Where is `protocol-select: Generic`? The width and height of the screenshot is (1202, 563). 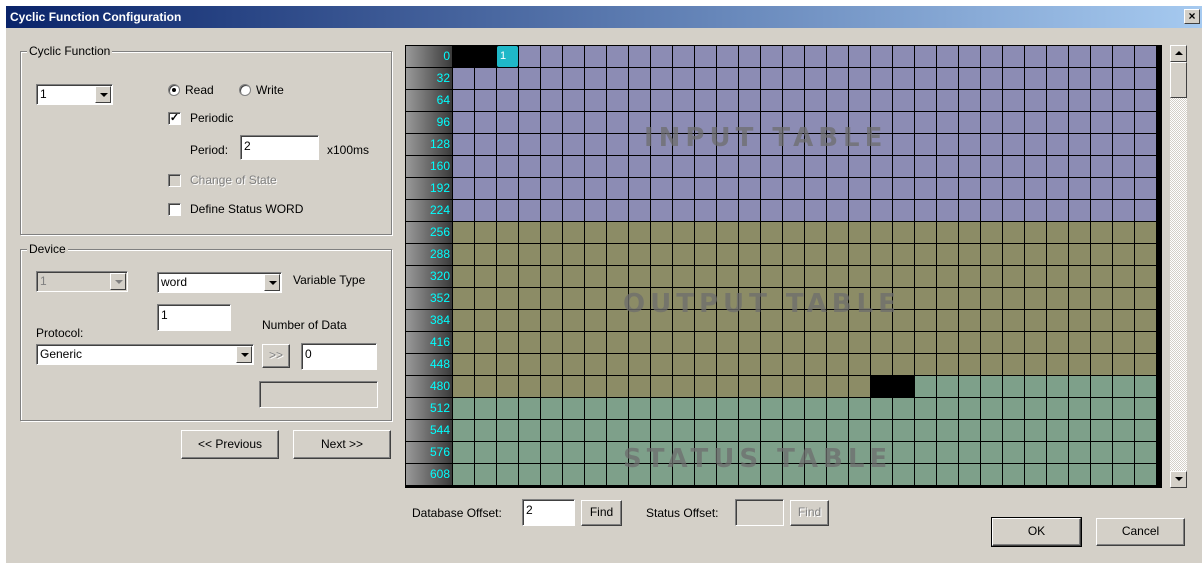
protocol-select: Generic is located at coordinates (145, 354).